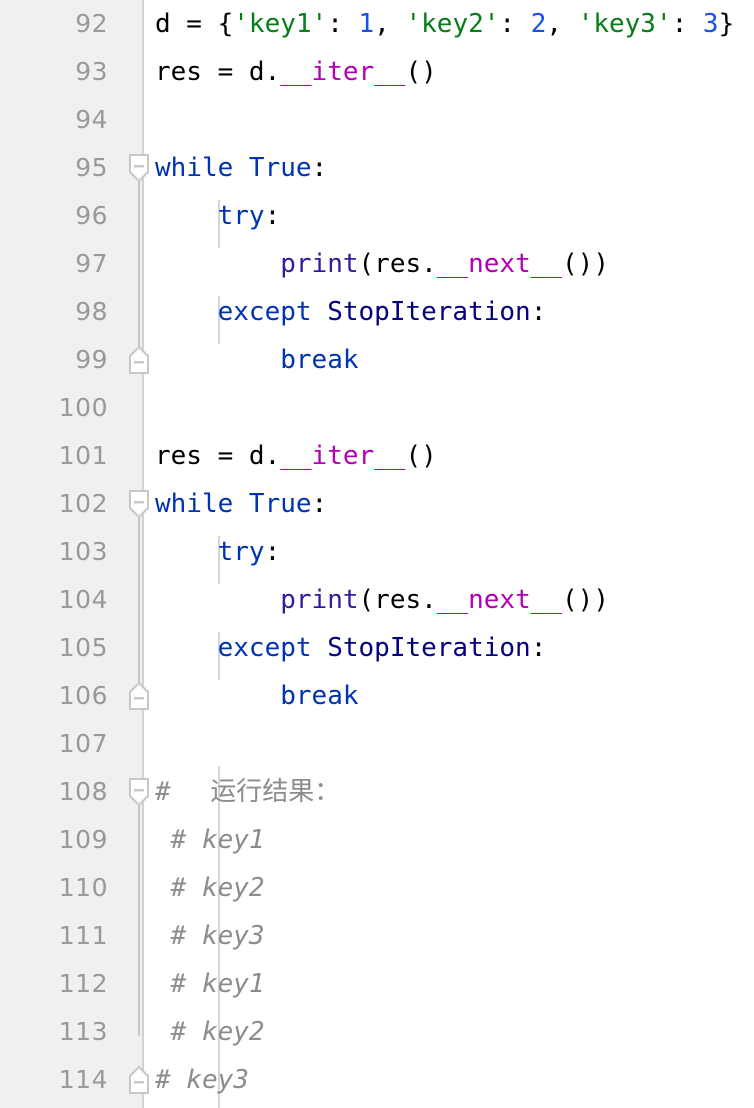 The width and height of the screenshot is (754, 1108). What do you see at coordinates (377, 840) in the screenshot?
I see `code-line: 109 # key1` at bounding box center [377, 840].